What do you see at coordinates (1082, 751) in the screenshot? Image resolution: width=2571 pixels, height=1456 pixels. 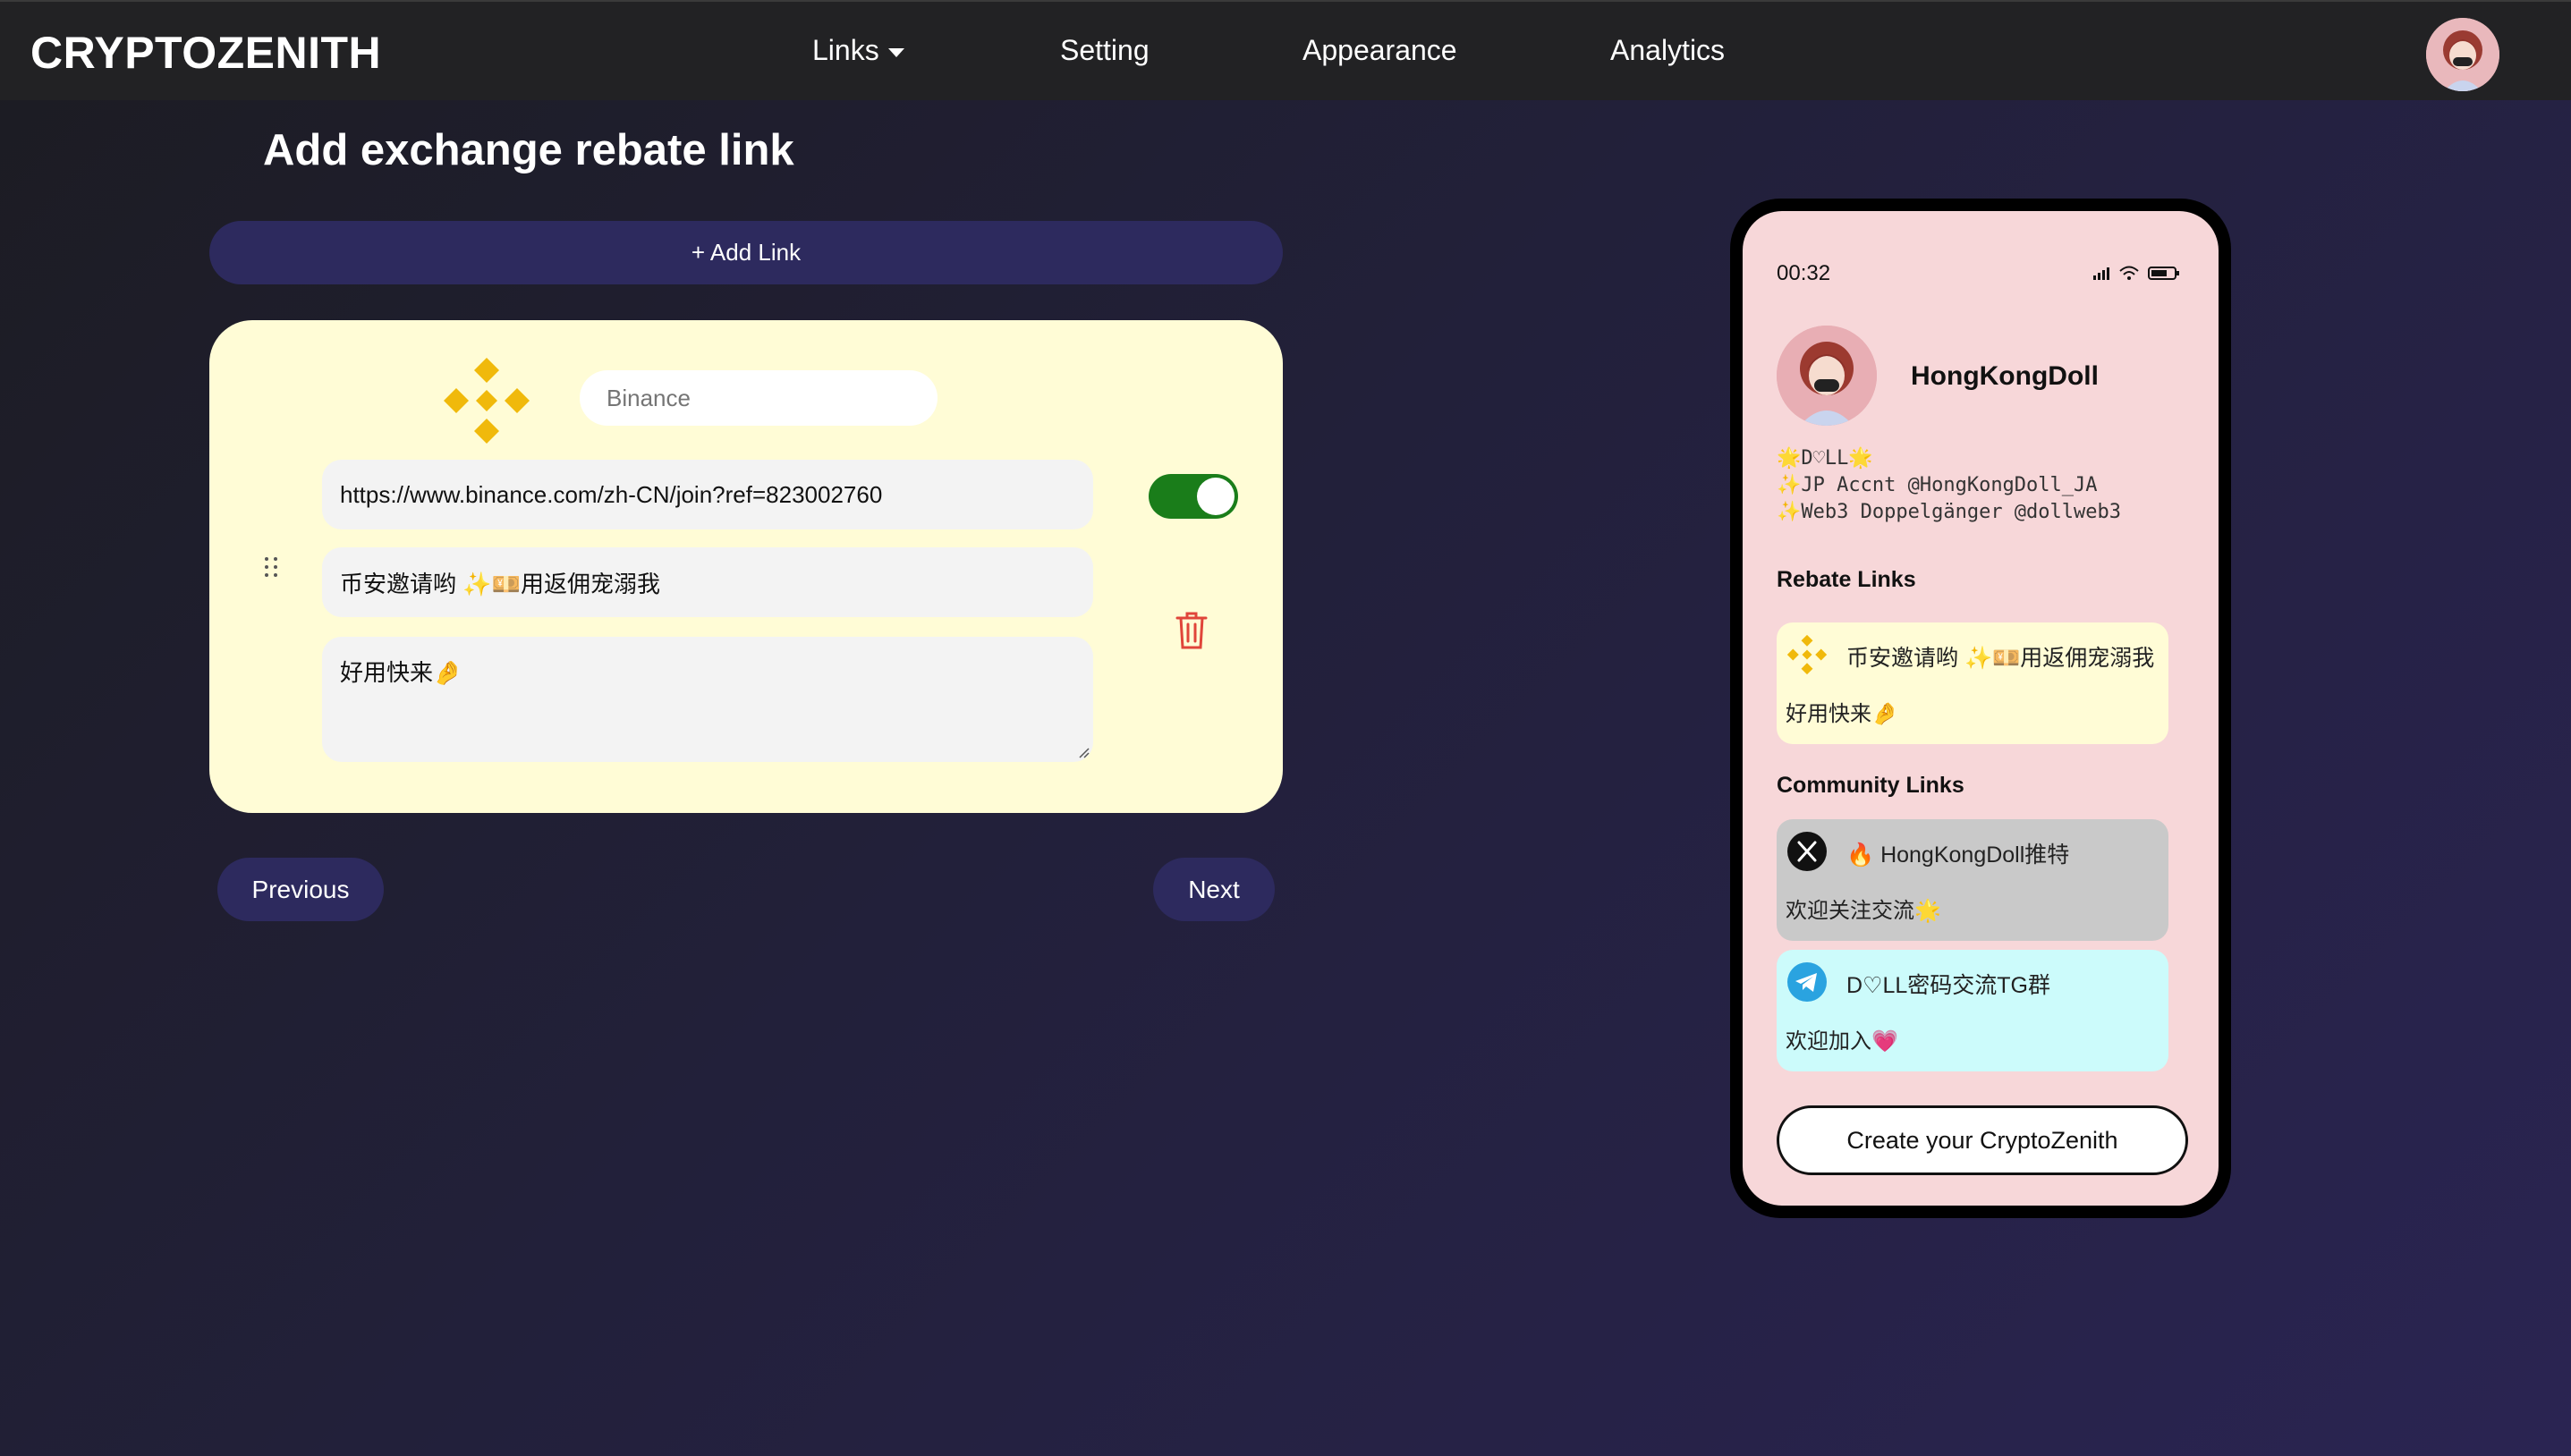 I see `resize-grip-icon` at bounding box center [1082, 751].